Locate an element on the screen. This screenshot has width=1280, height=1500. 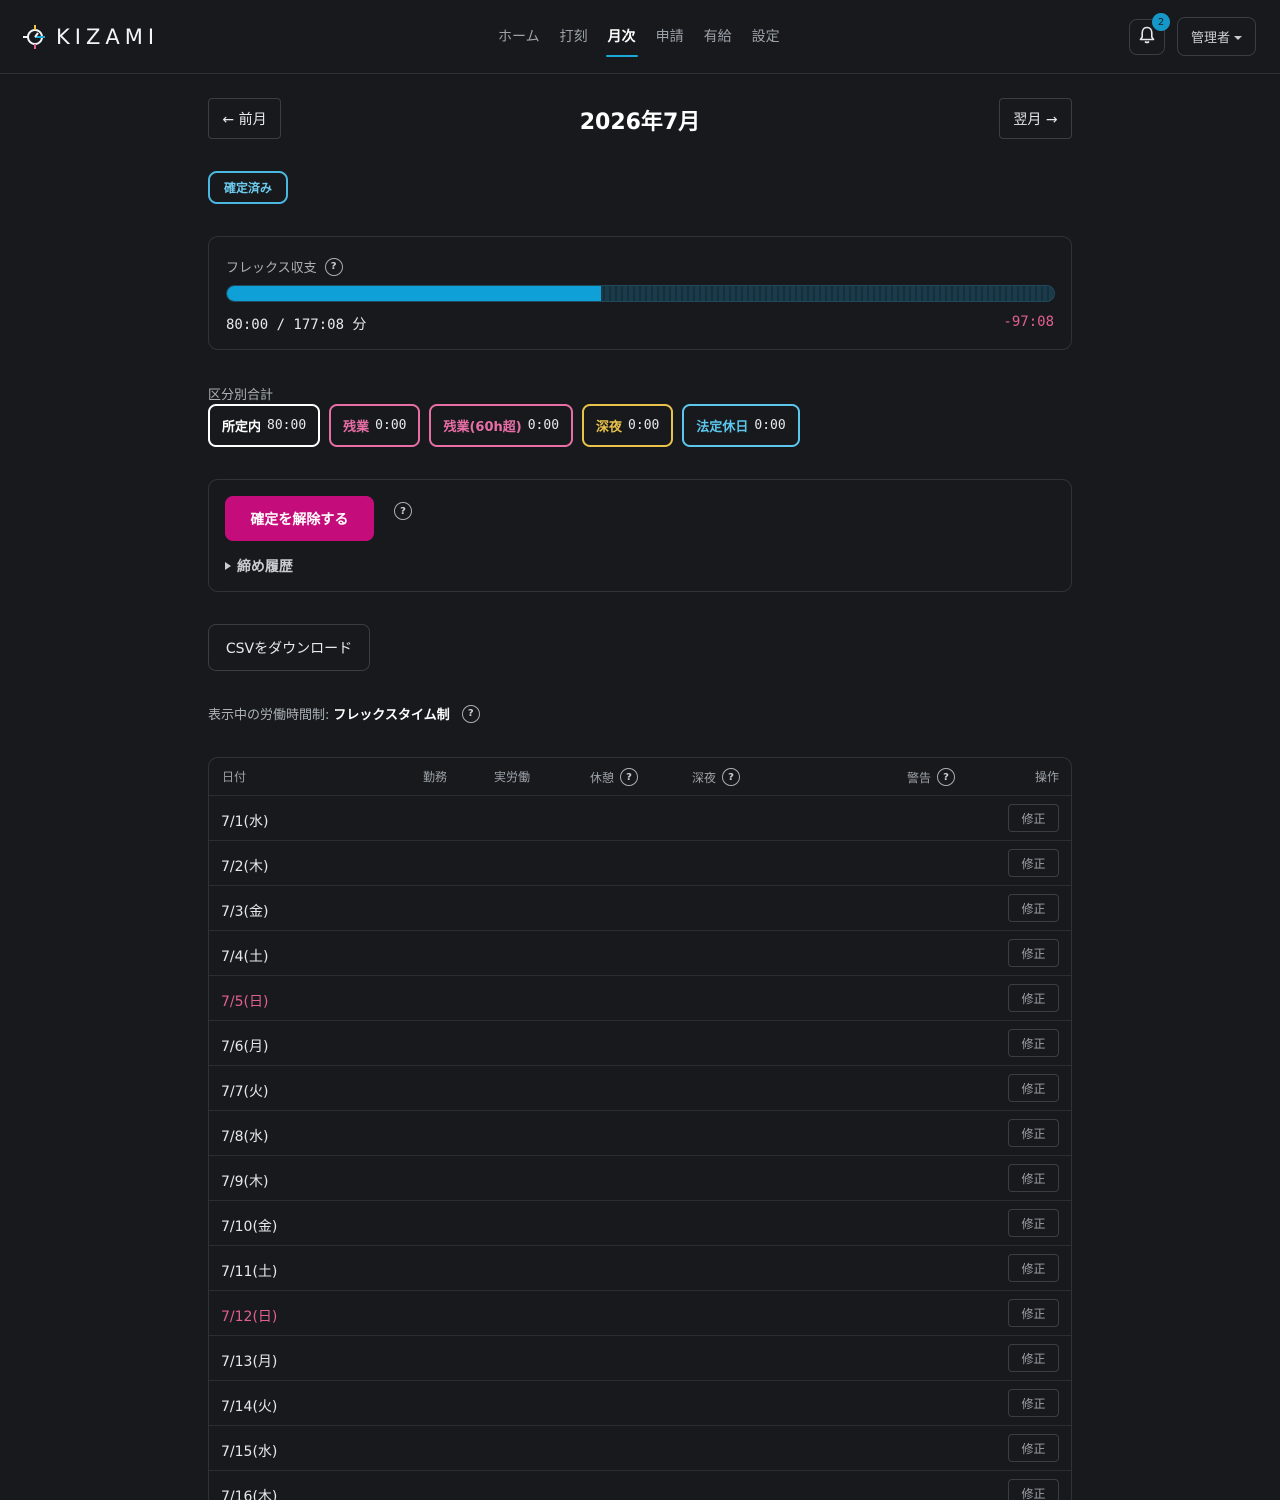
user-menu-button: 管理者 is located at coordinates (1216, 36).